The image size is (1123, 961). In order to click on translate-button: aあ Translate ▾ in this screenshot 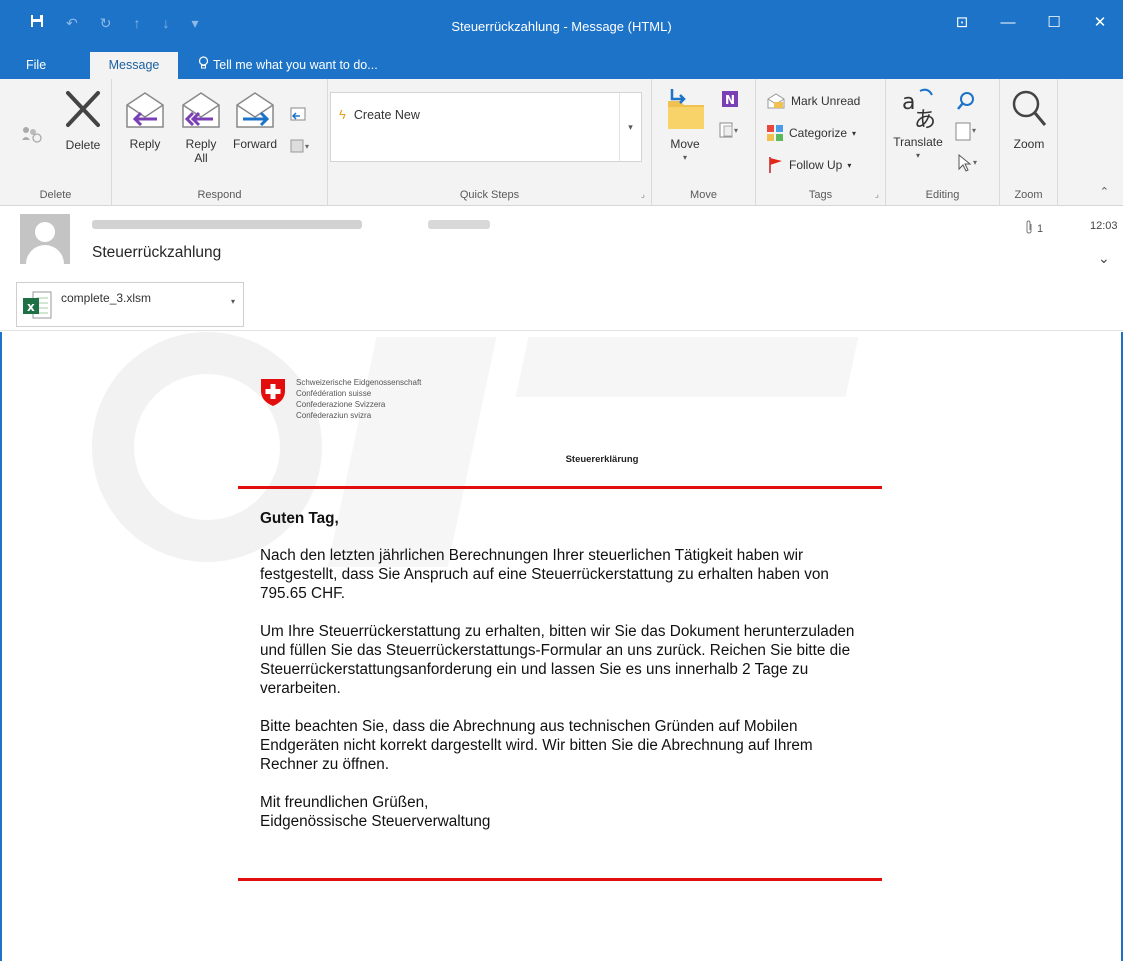, I will do `click(918, 124)`.